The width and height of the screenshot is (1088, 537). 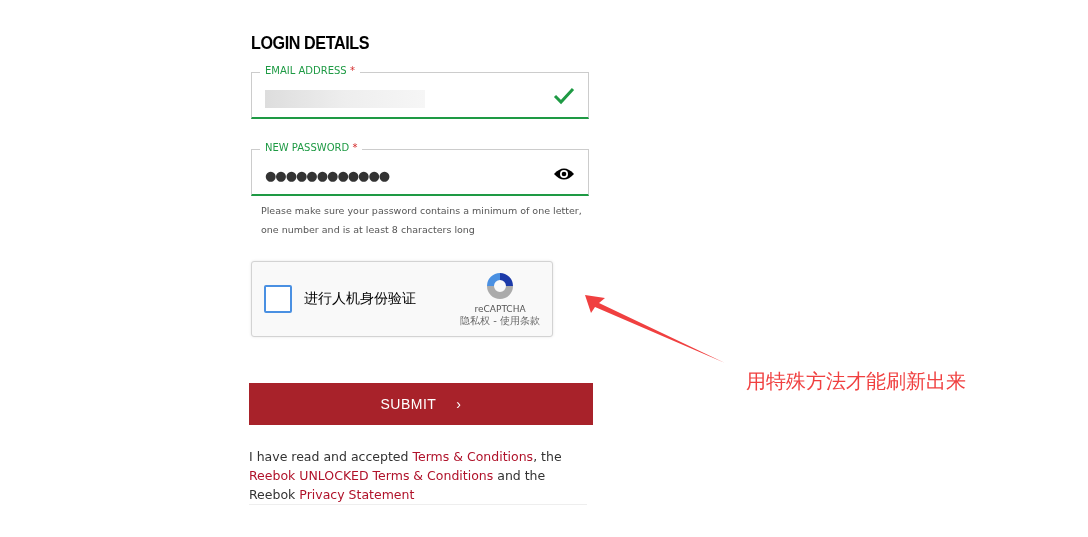 I want to click on submit-button: SUBMIT ›, so click(x=421, y=404).